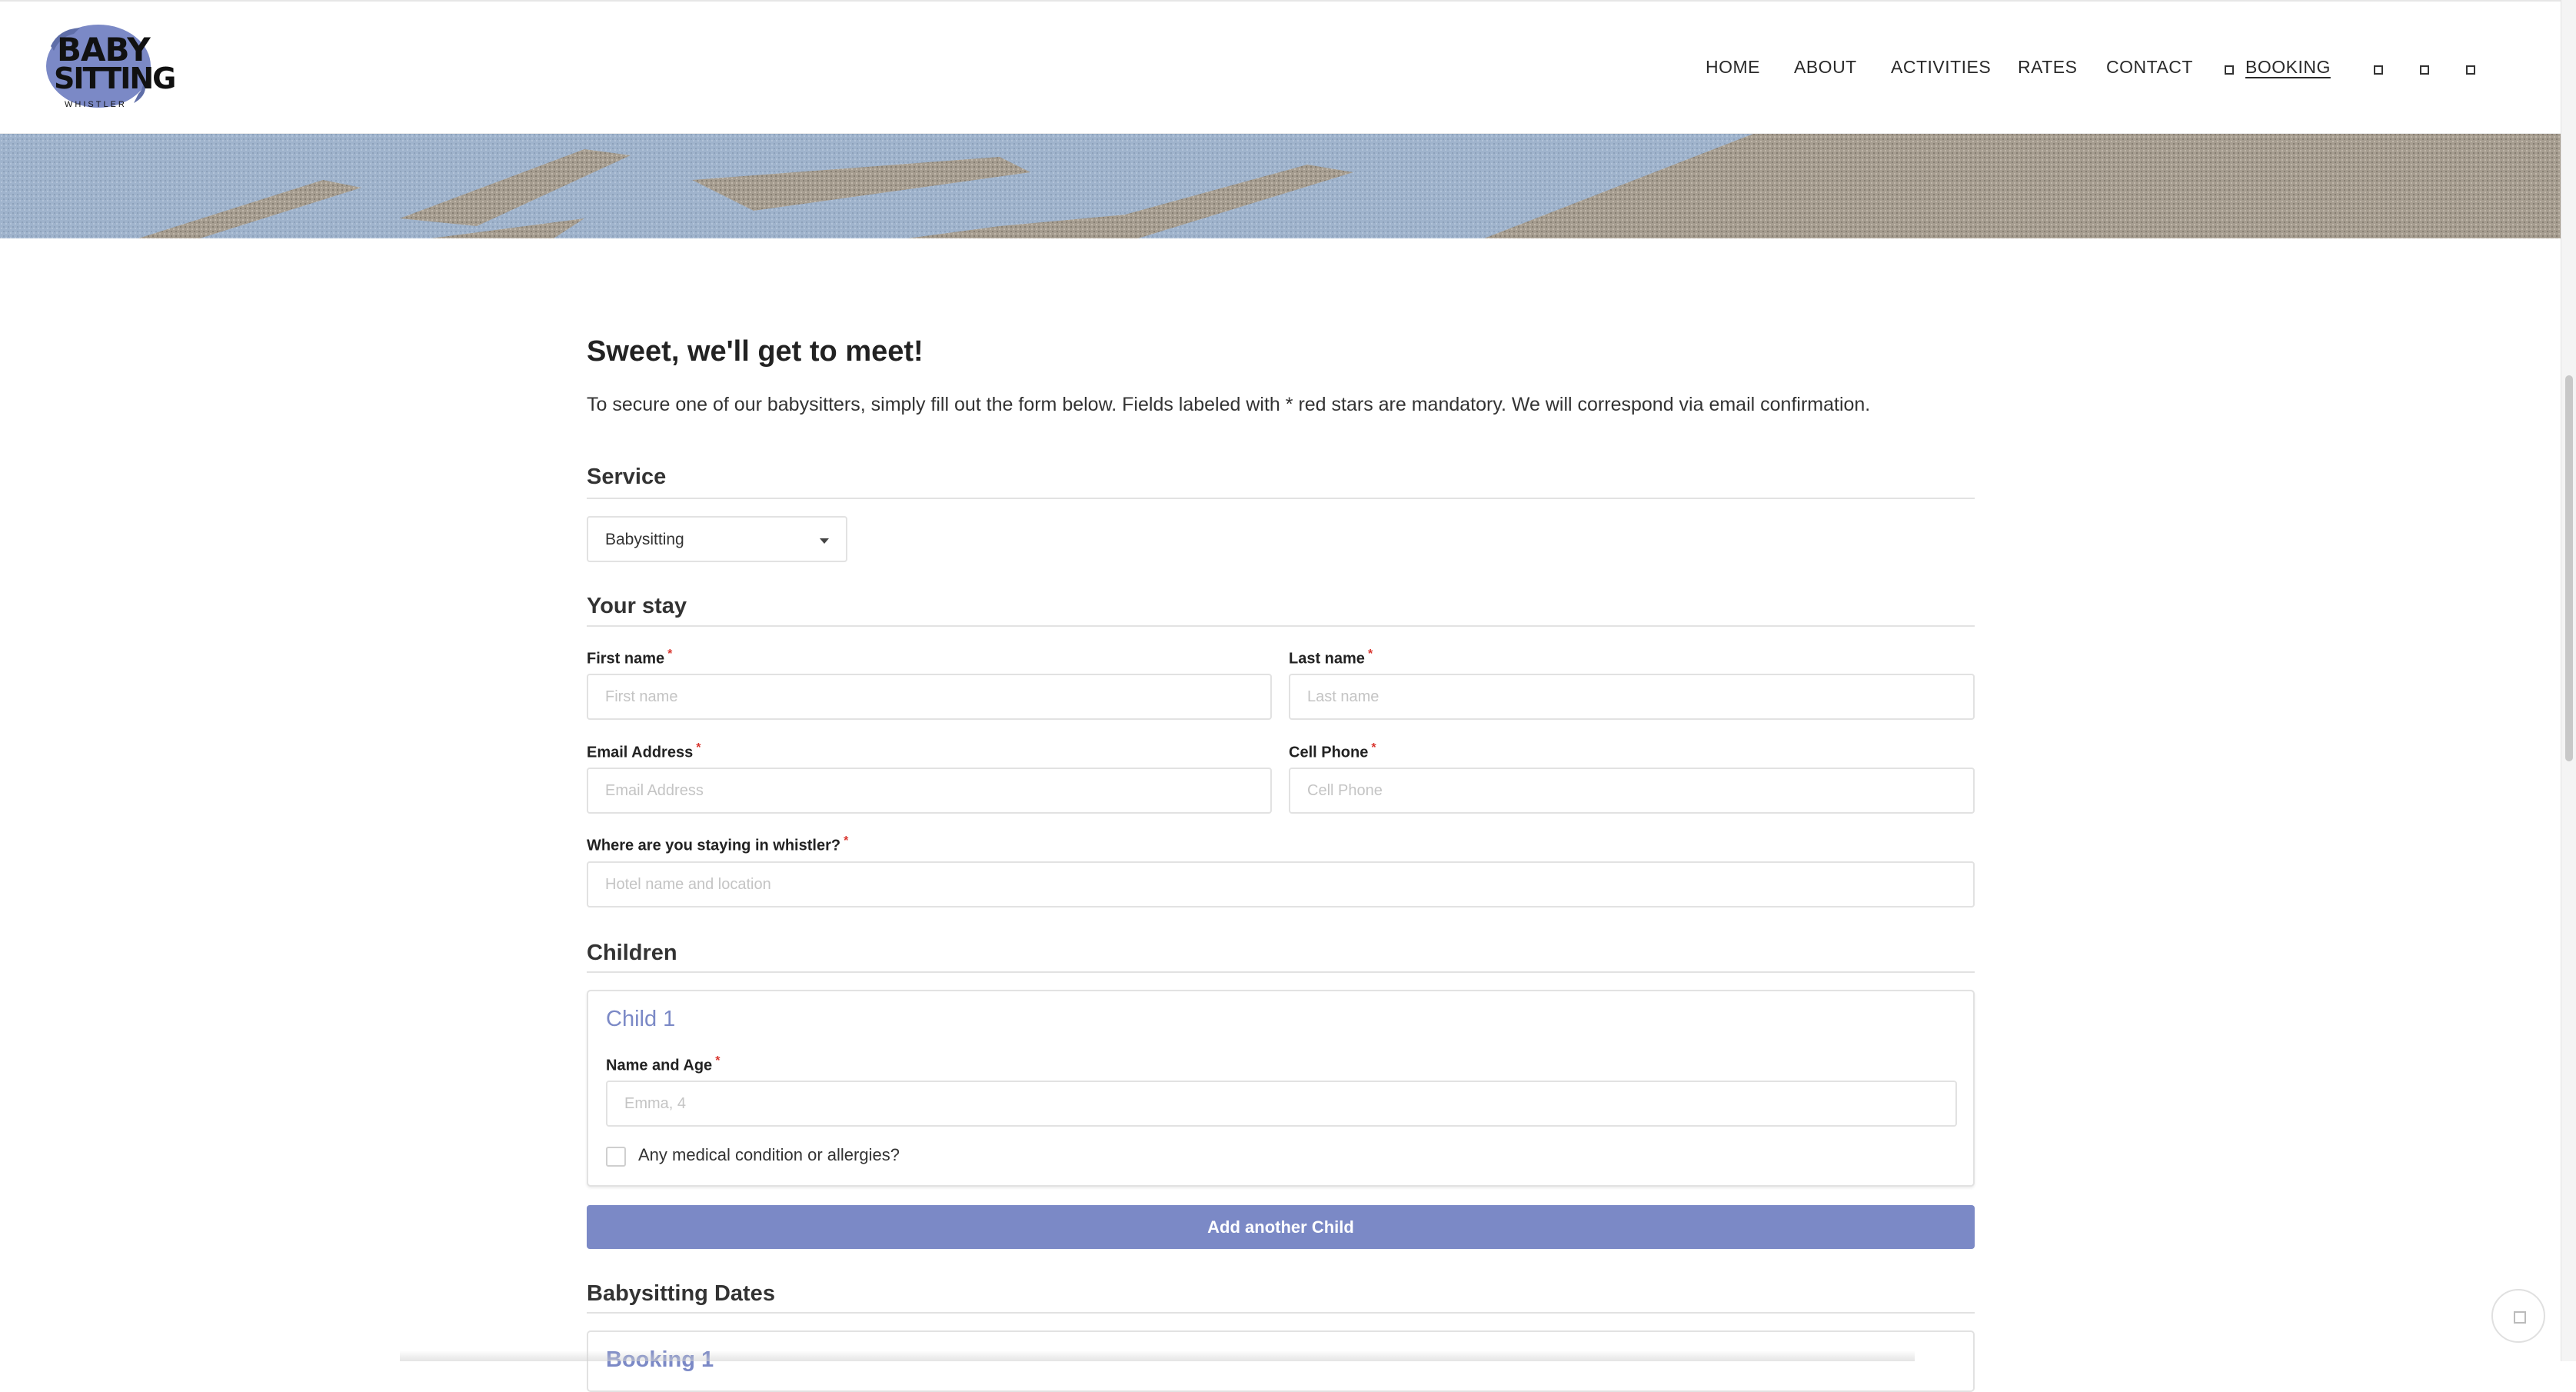 The width and height of the screenshot is (2576, 1392). I want to click on page-heading: Sweet, we'll get to meet!, so click(756, 351).